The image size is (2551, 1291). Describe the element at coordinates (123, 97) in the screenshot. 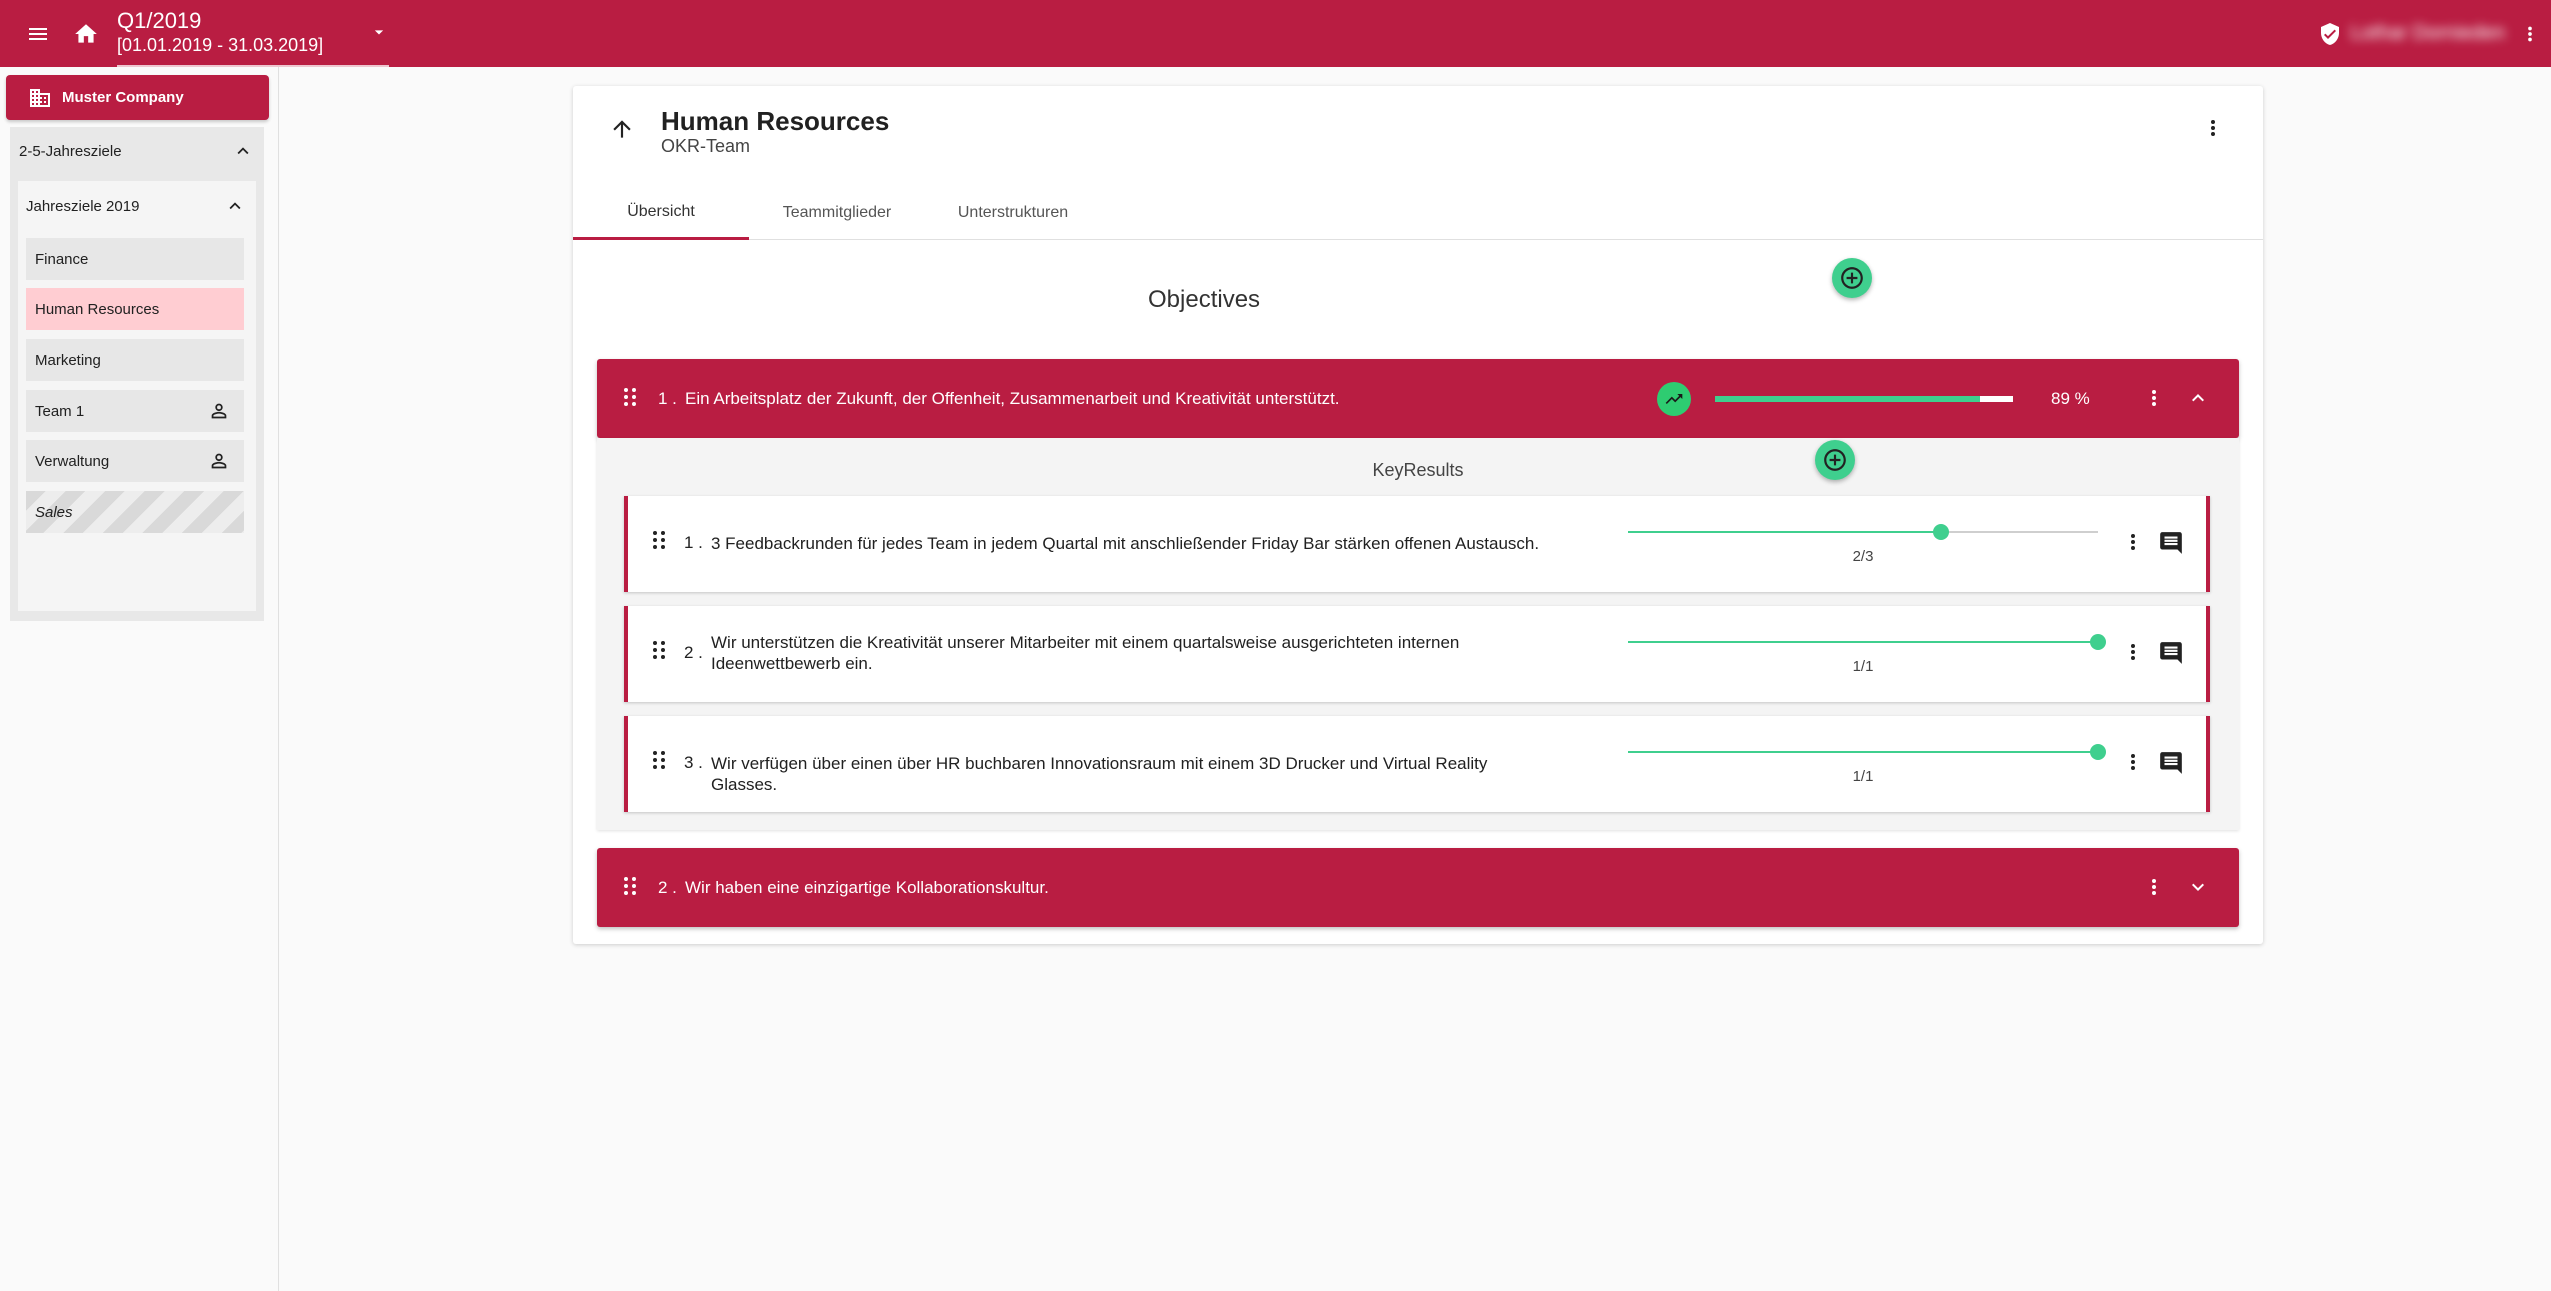

I see `company-name: Muster Company` at that location.